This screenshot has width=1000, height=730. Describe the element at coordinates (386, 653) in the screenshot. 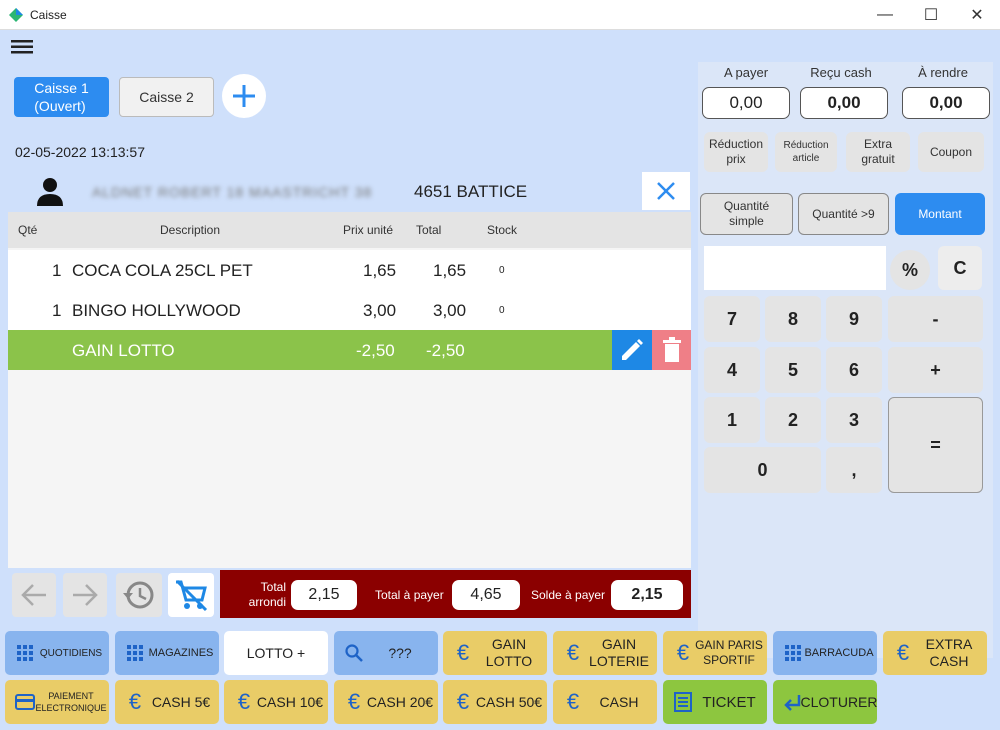

I see `search-button: ???` at that location.